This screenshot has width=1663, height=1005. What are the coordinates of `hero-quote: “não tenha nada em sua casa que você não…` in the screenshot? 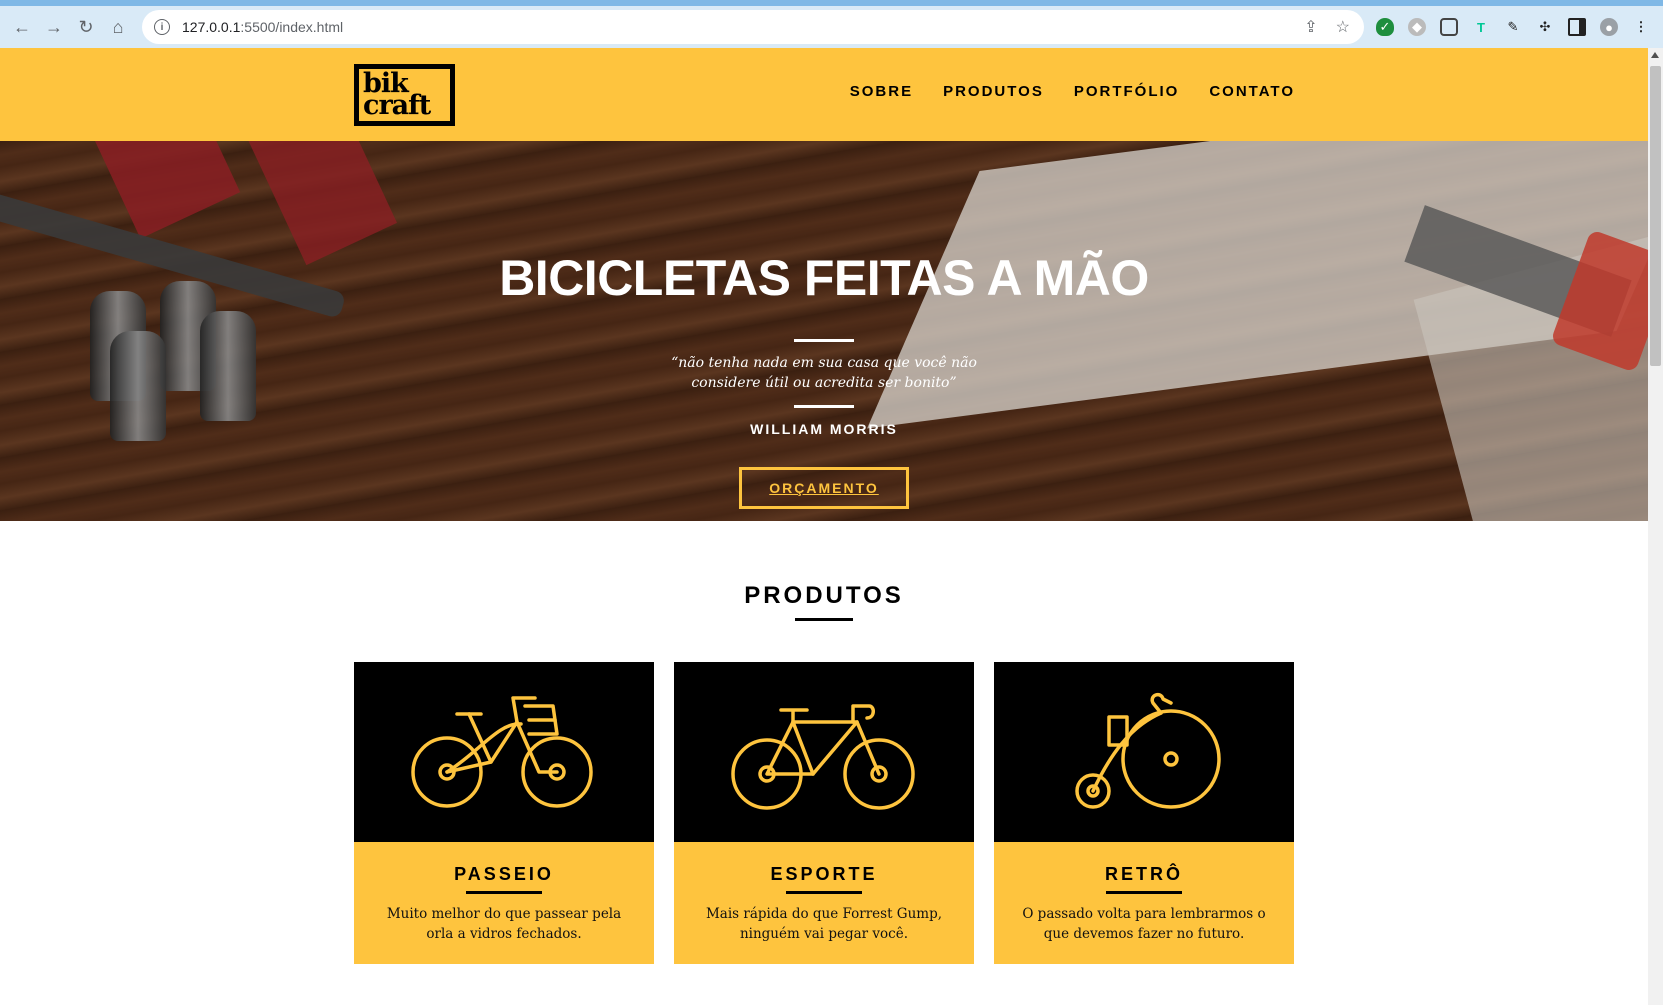 It's located at (824, 373).